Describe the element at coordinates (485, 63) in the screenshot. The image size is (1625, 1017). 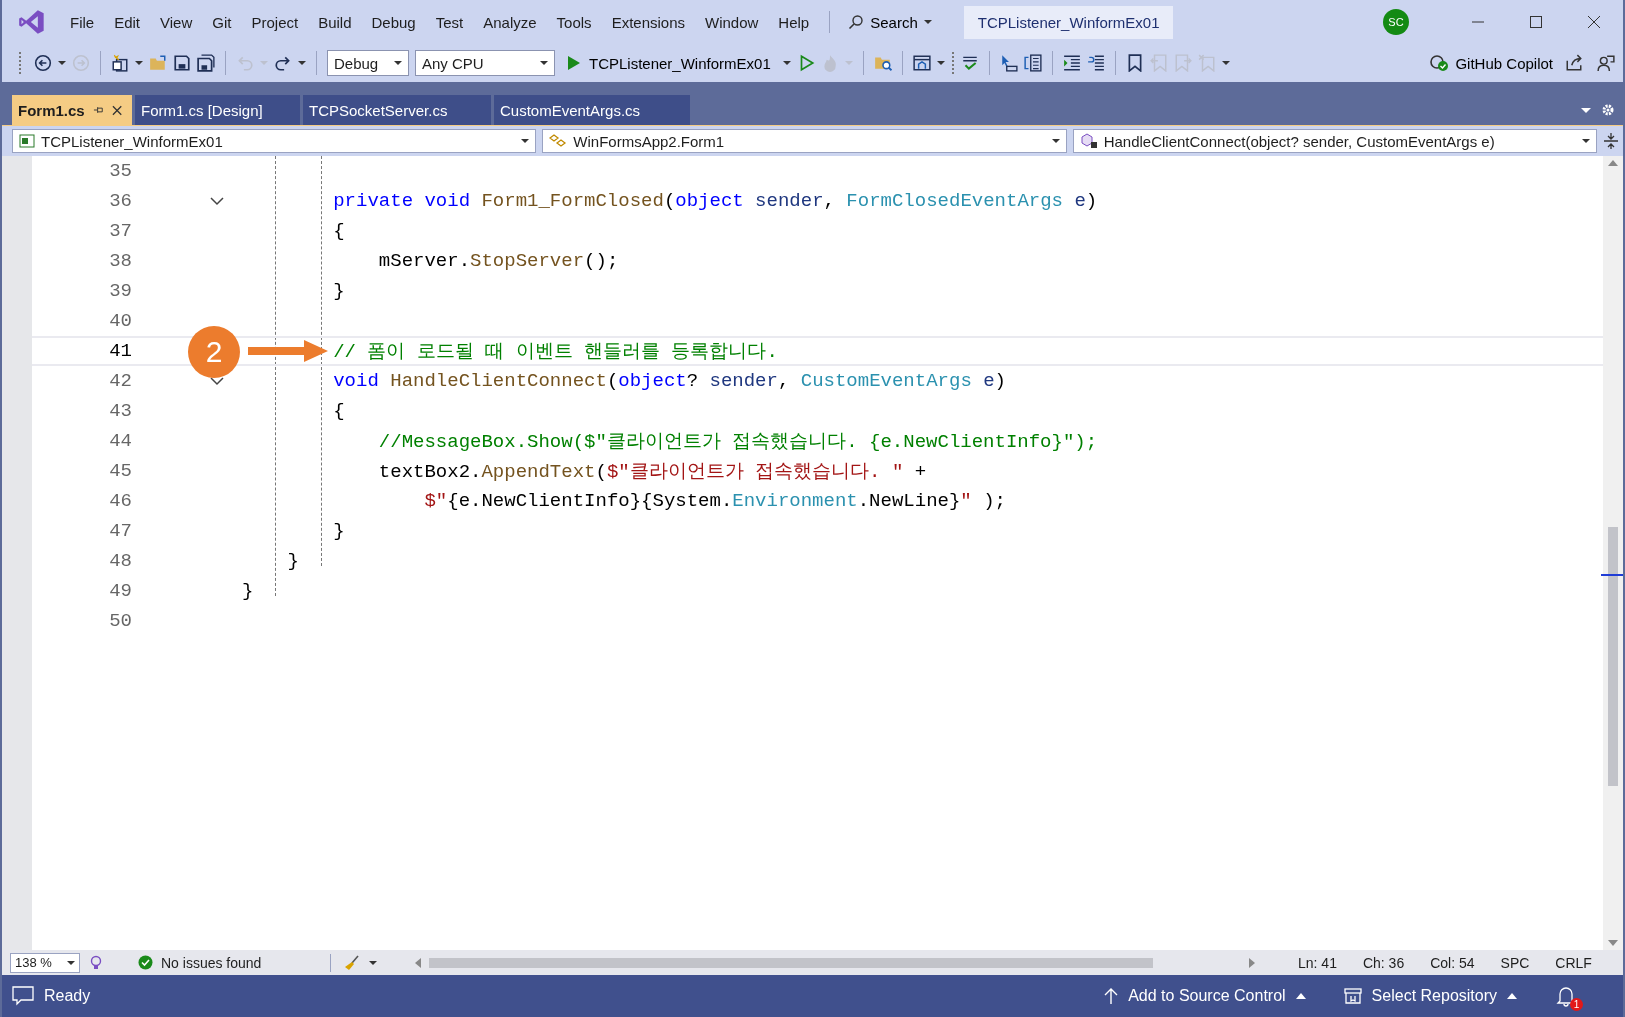
I see `platform-dropdown: Any CPU` at that location.